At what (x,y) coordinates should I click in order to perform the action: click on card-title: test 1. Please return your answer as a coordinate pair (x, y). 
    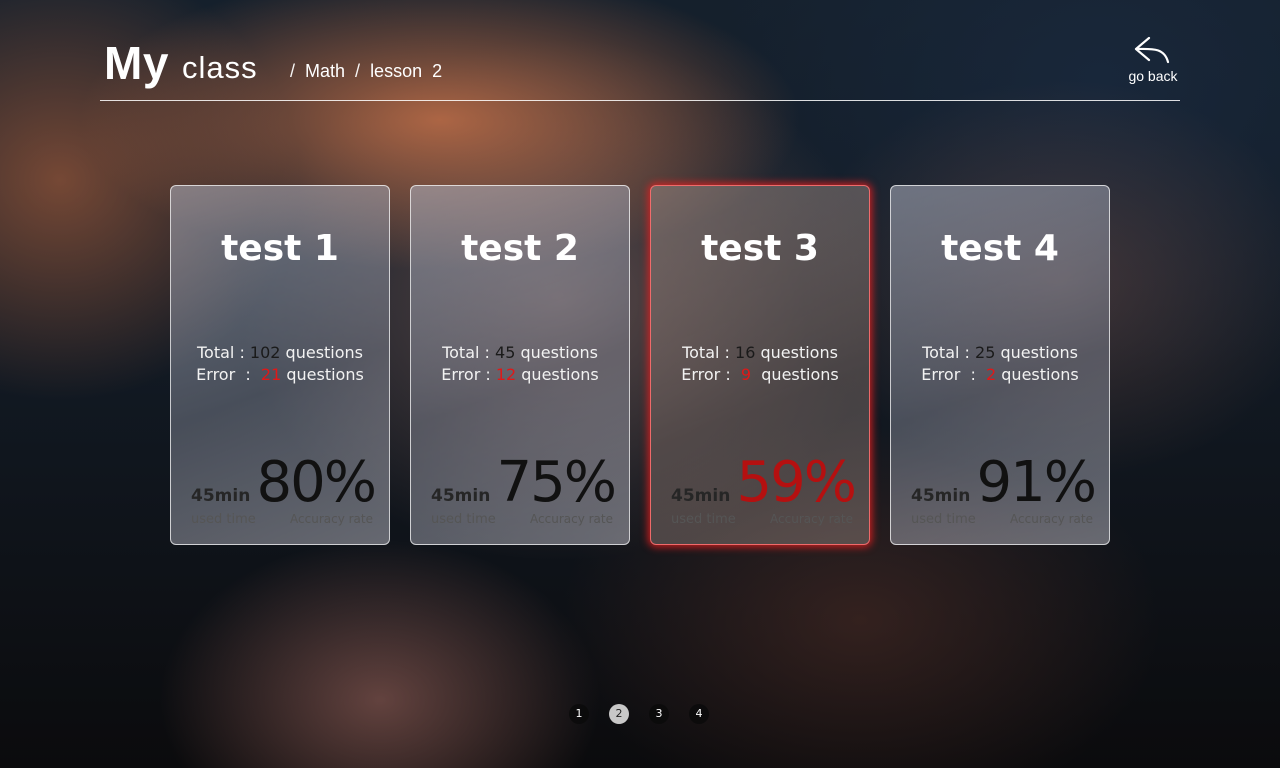
    Looking at the image, I should click on (280, 248).